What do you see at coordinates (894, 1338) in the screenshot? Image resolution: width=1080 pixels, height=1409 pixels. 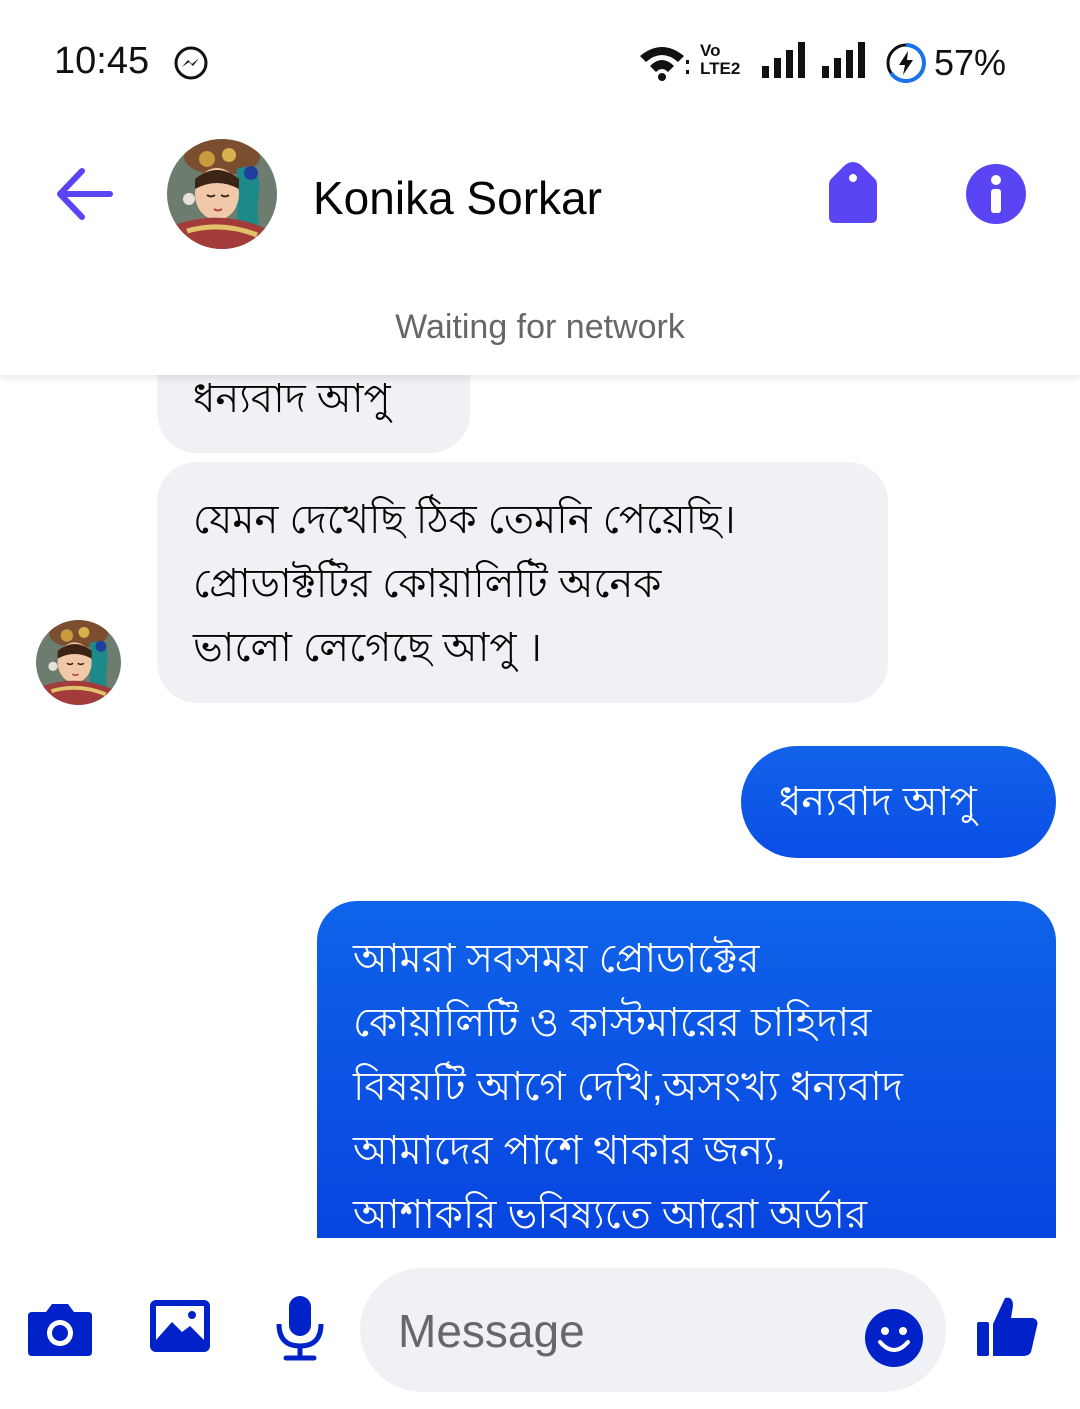 I see `emoji-icon` at bounding box center [894, 1338].